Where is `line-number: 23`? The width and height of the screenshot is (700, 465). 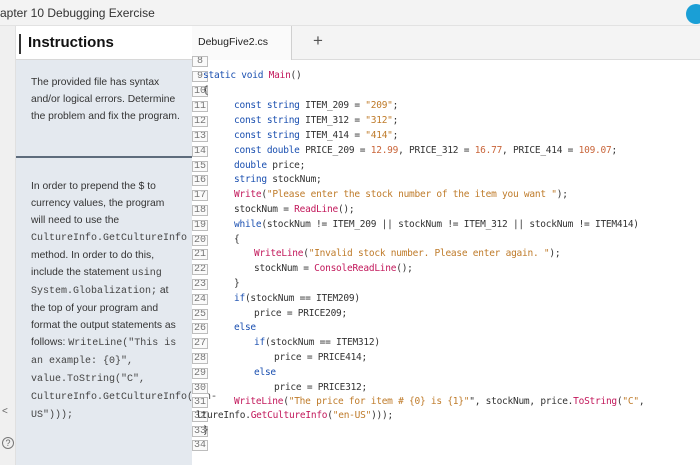 line-number: 23 is located at coordinates (200, 284).